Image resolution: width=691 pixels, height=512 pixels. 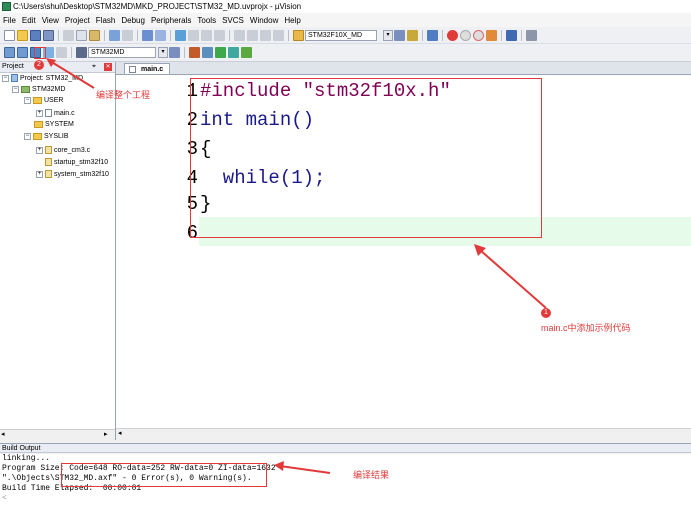 I want to click on find-in-files-icon, so click(x=399, y=35).